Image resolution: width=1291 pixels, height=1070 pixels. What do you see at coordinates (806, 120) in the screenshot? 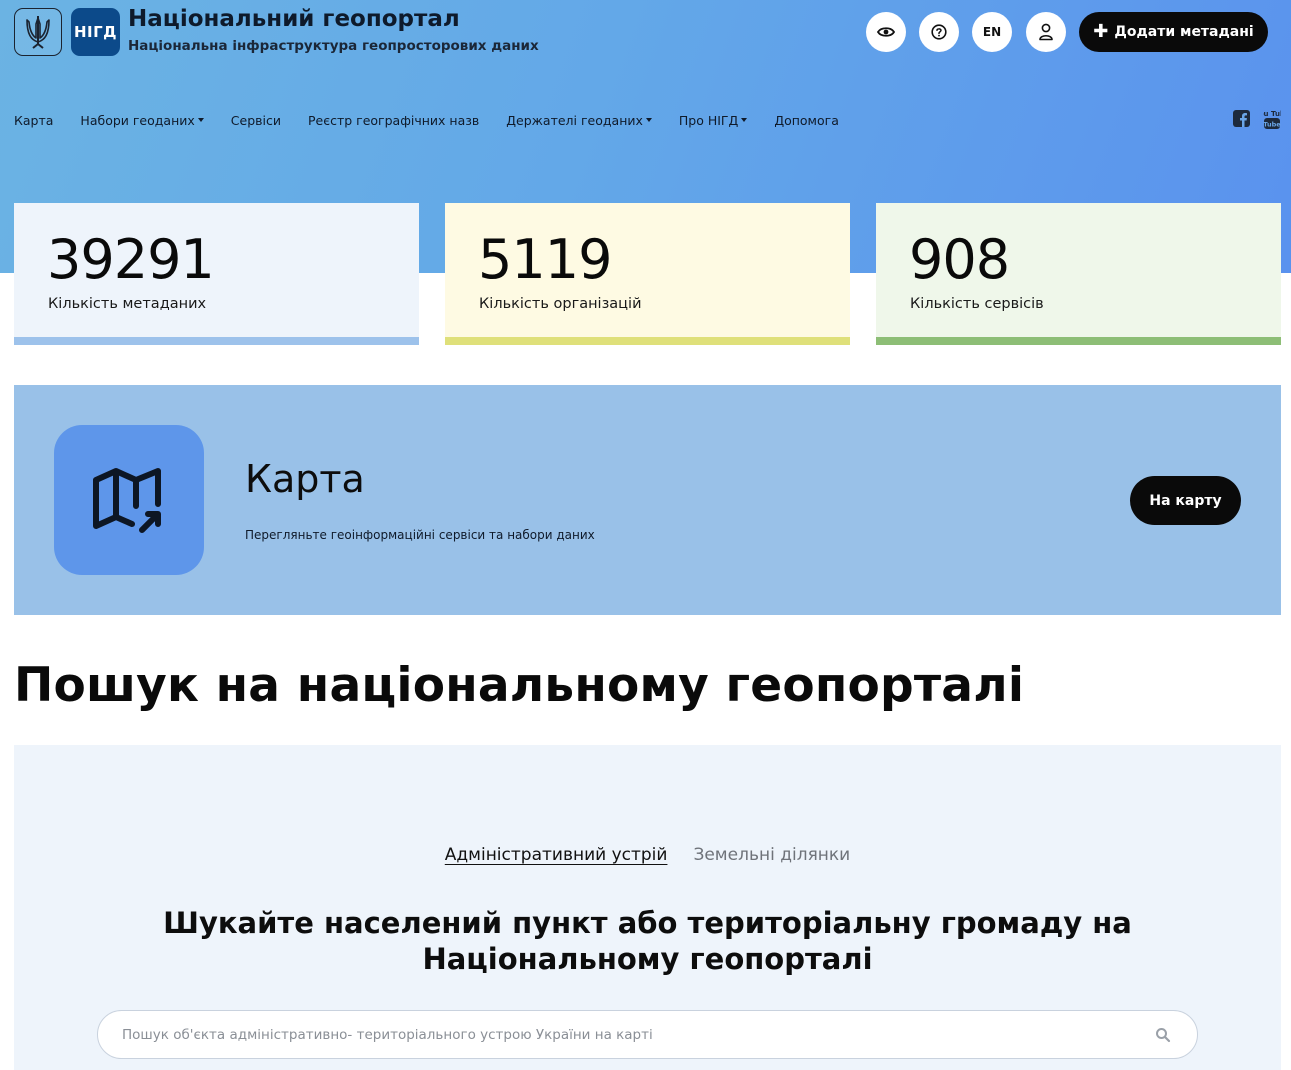
I see `nav-item-help: Допомога` at bounding box center [806, 120].